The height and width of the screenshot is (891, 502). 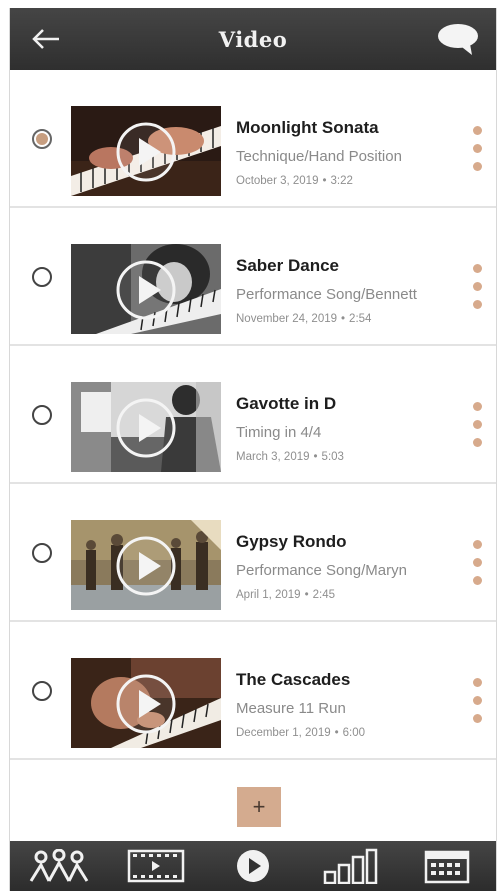 I want to click on calendar-icon, so click(x=447, y=867).